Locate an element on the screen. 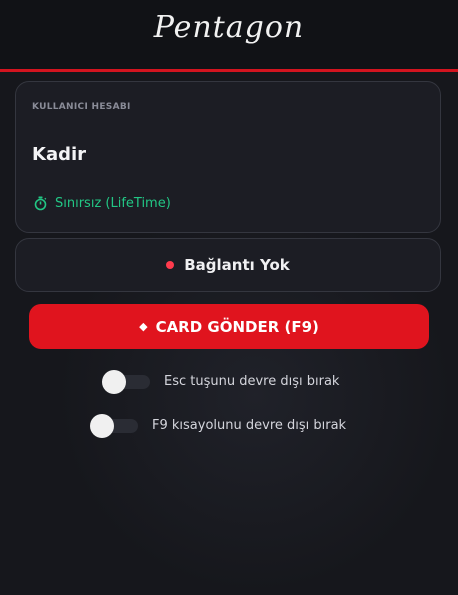  f9-disable-toggle is located at coordinates (114, 425).